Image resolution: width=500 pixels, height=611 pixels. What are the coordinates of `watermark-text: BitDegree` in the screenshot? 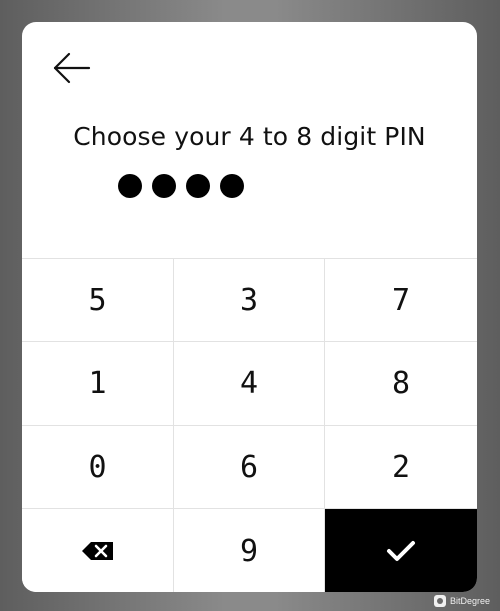 It's located at (469, 601).